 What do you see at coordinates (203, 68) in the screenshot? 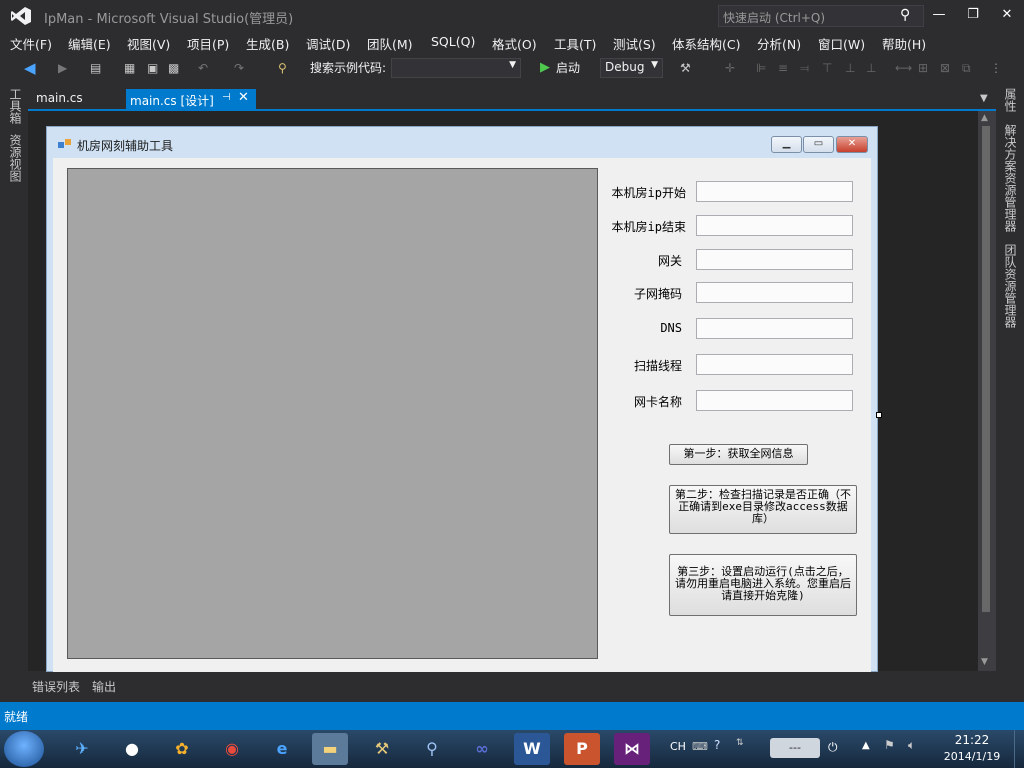
I see `undo-icon: ↶` at bounding box center [203, 68].